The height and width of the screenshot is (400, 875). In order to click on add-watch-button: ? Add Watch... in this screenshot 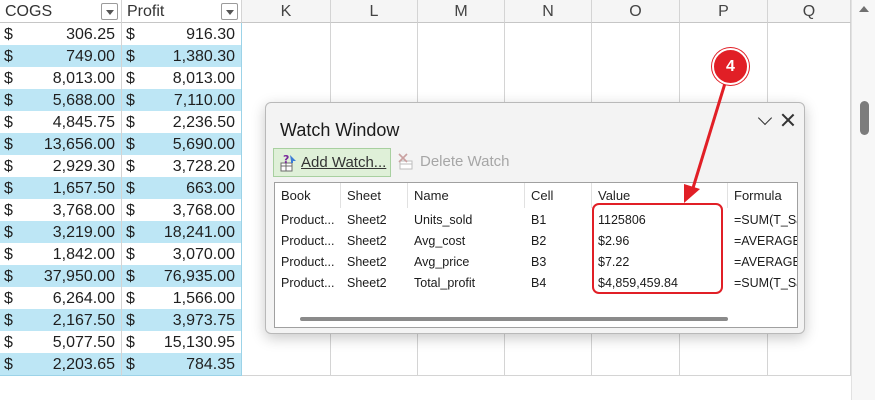, I will do `click(332, 162)`.